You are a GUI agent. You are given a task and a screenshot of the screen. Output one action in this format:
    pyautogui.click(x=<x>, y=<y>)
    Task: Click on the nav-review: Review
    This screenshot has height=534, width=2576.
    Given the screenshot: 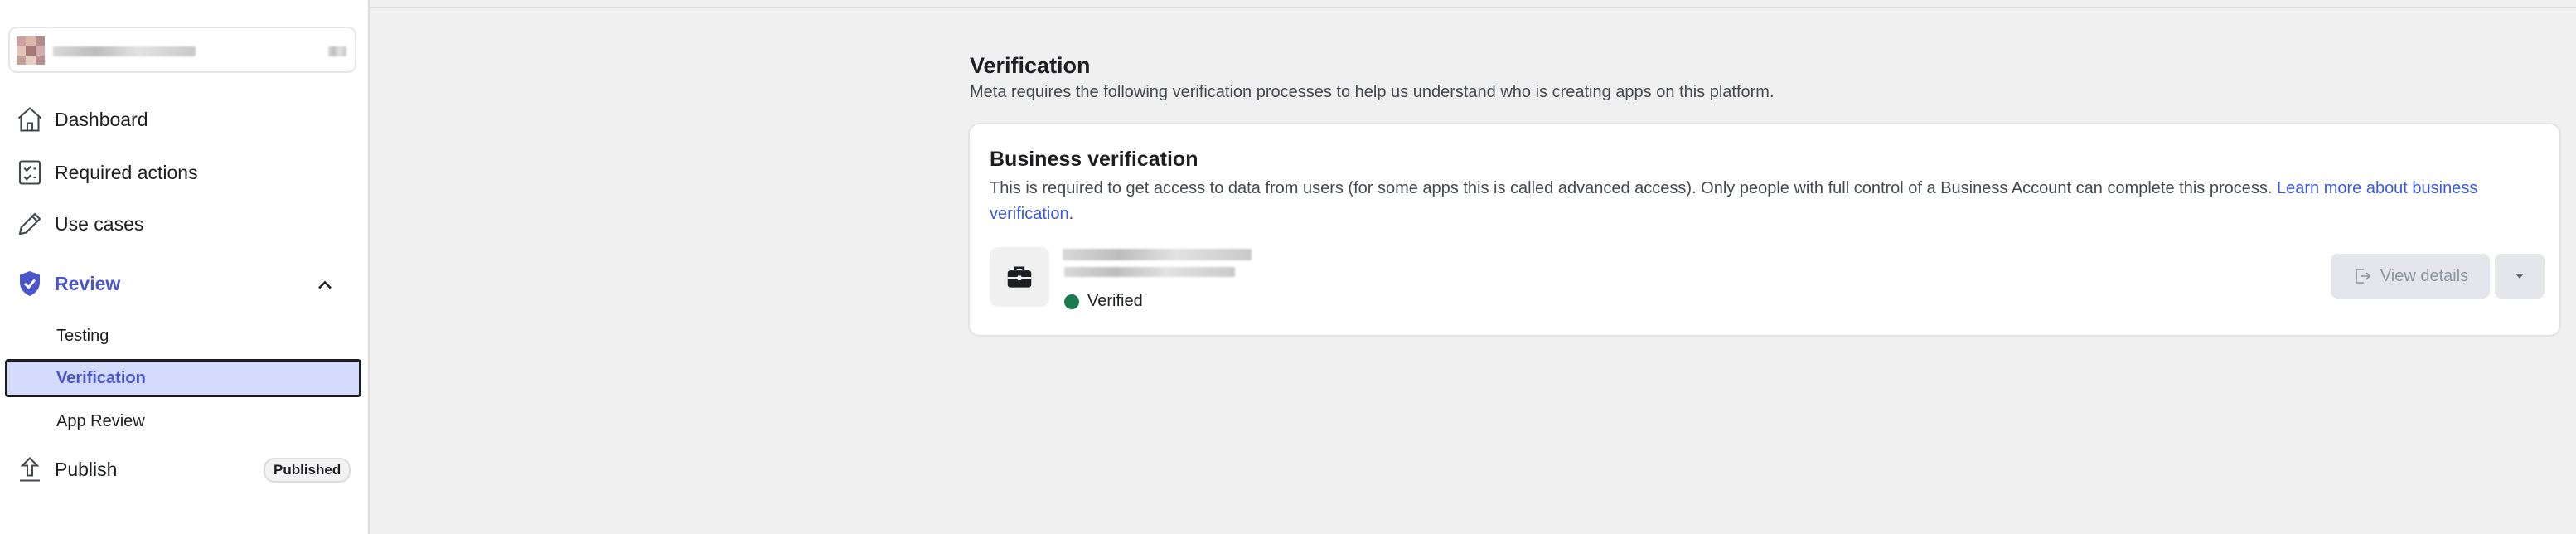 What is the action you would take?
    pyautogui.click(x=66, y=283)
    